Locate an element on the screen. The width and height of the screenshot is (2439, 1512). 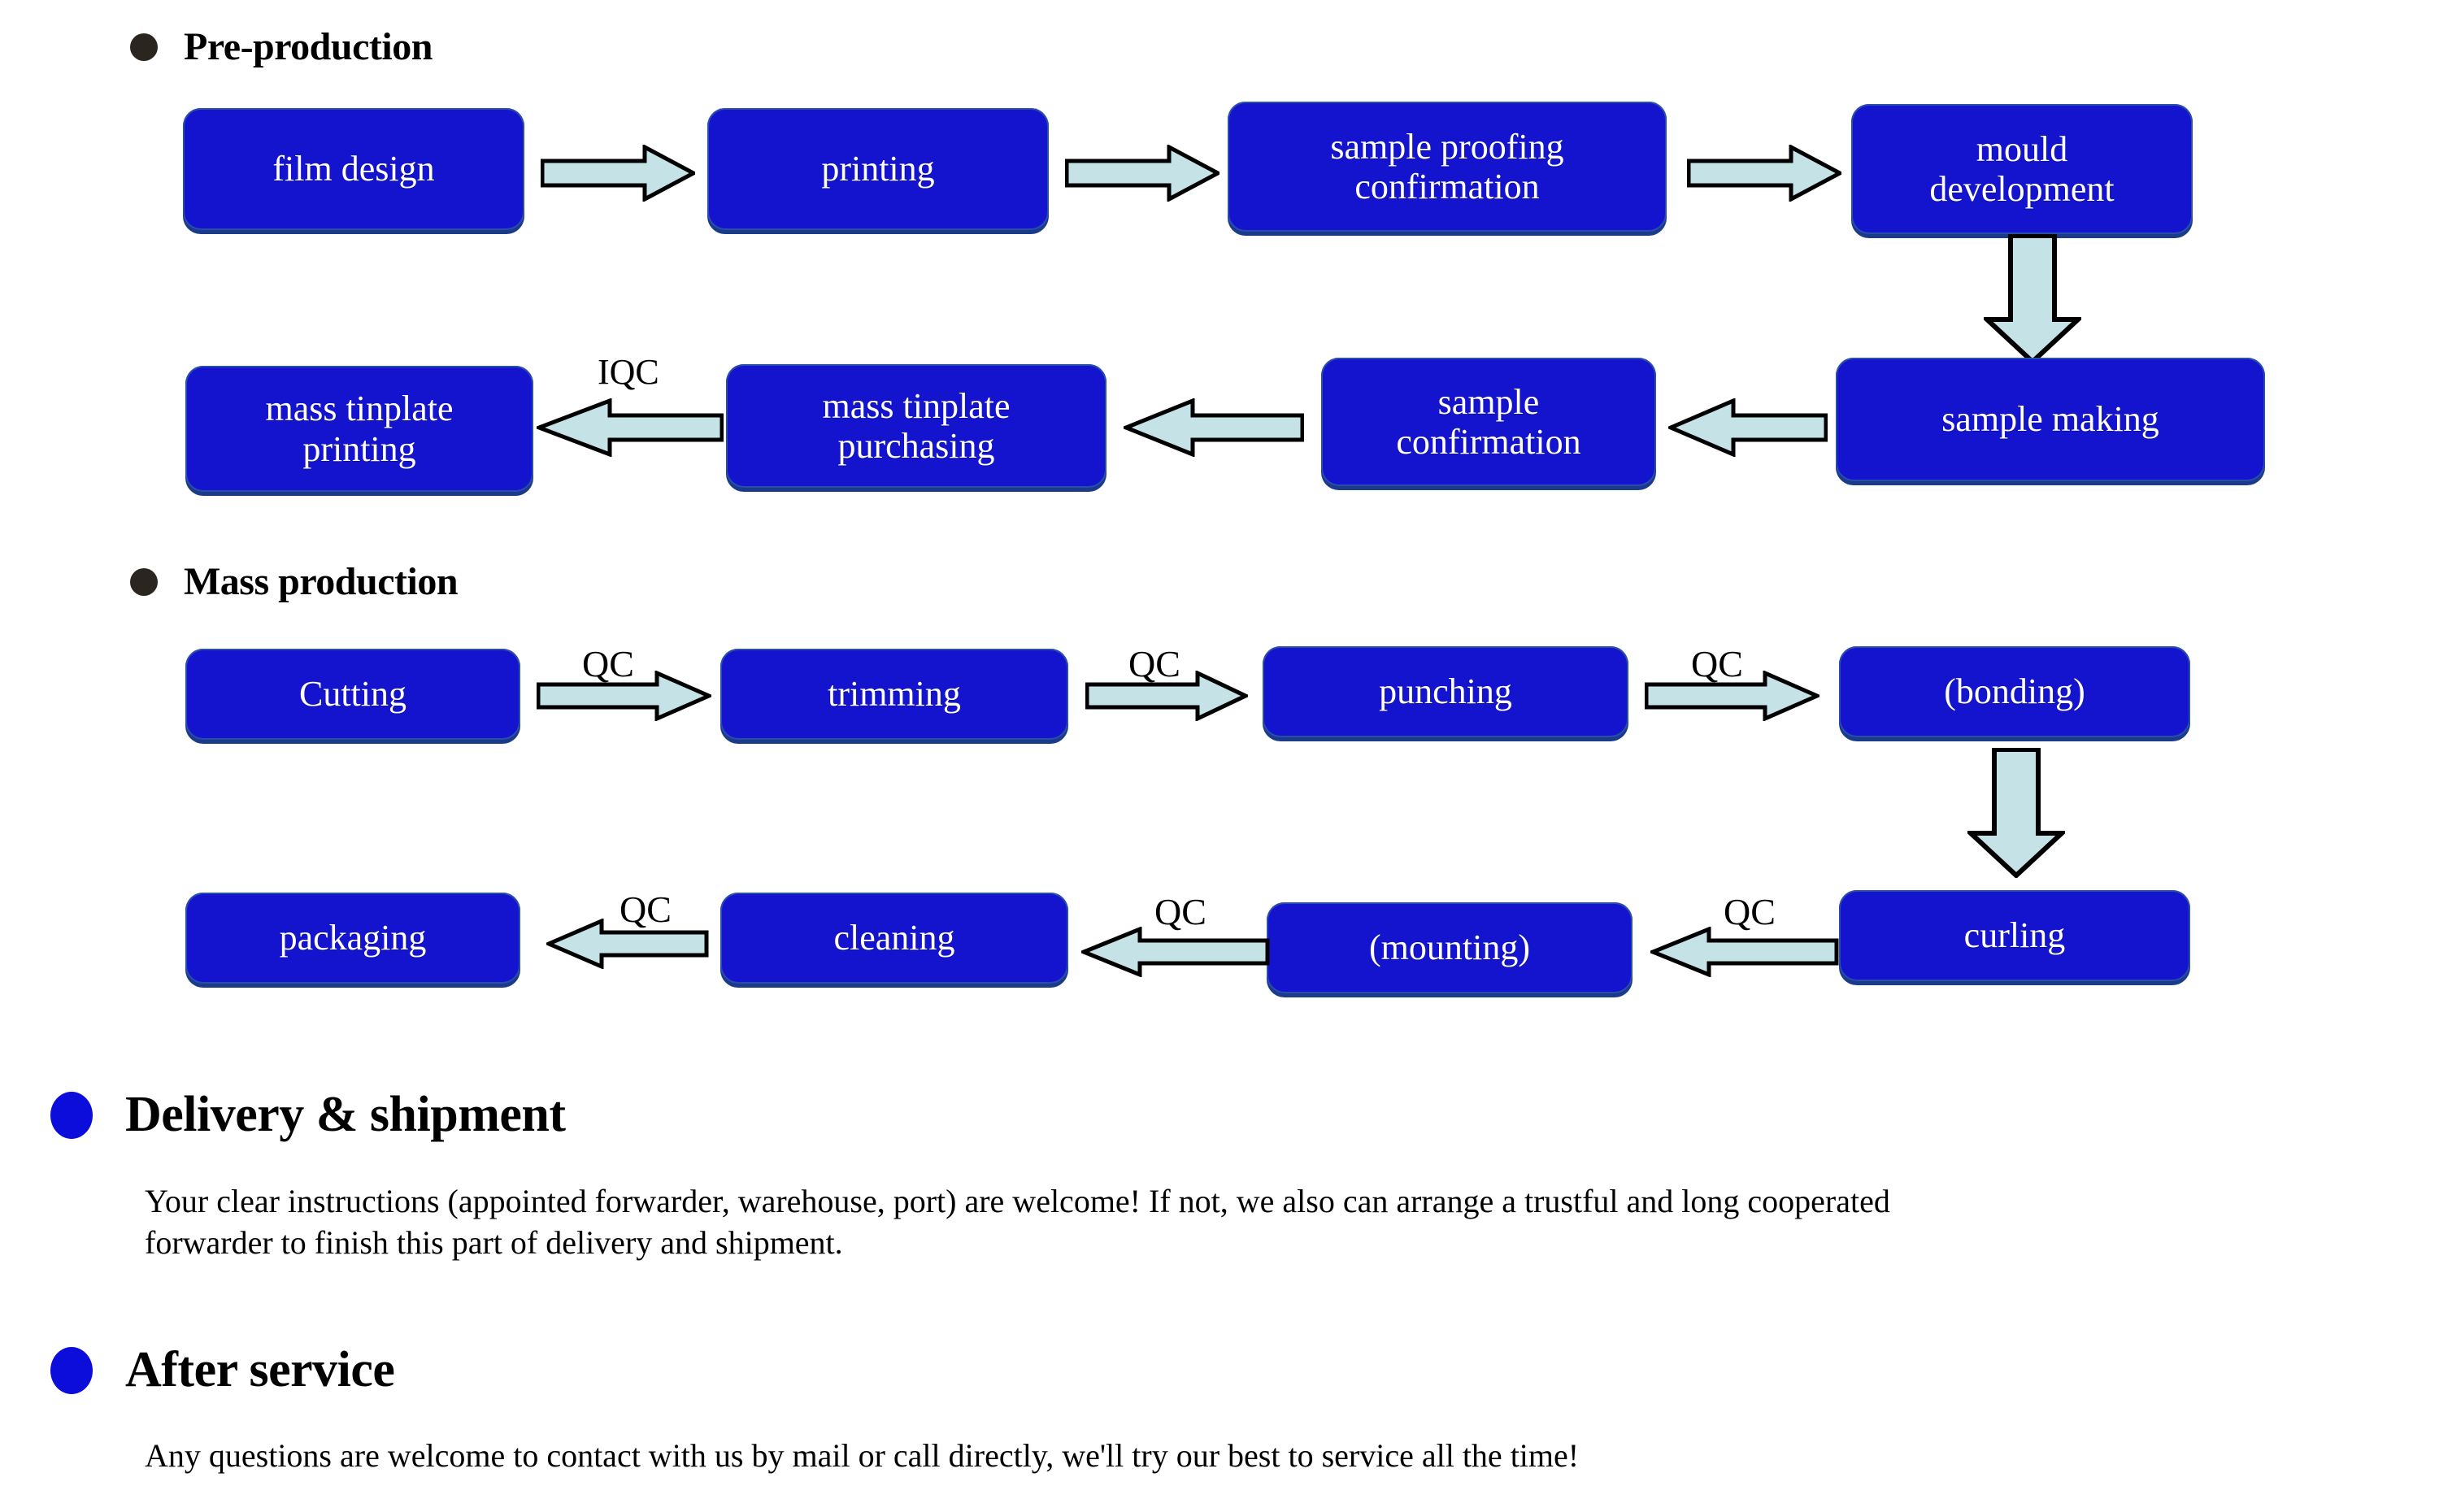
process-box-label: (bonding) is located at coordinates (2014, 691).